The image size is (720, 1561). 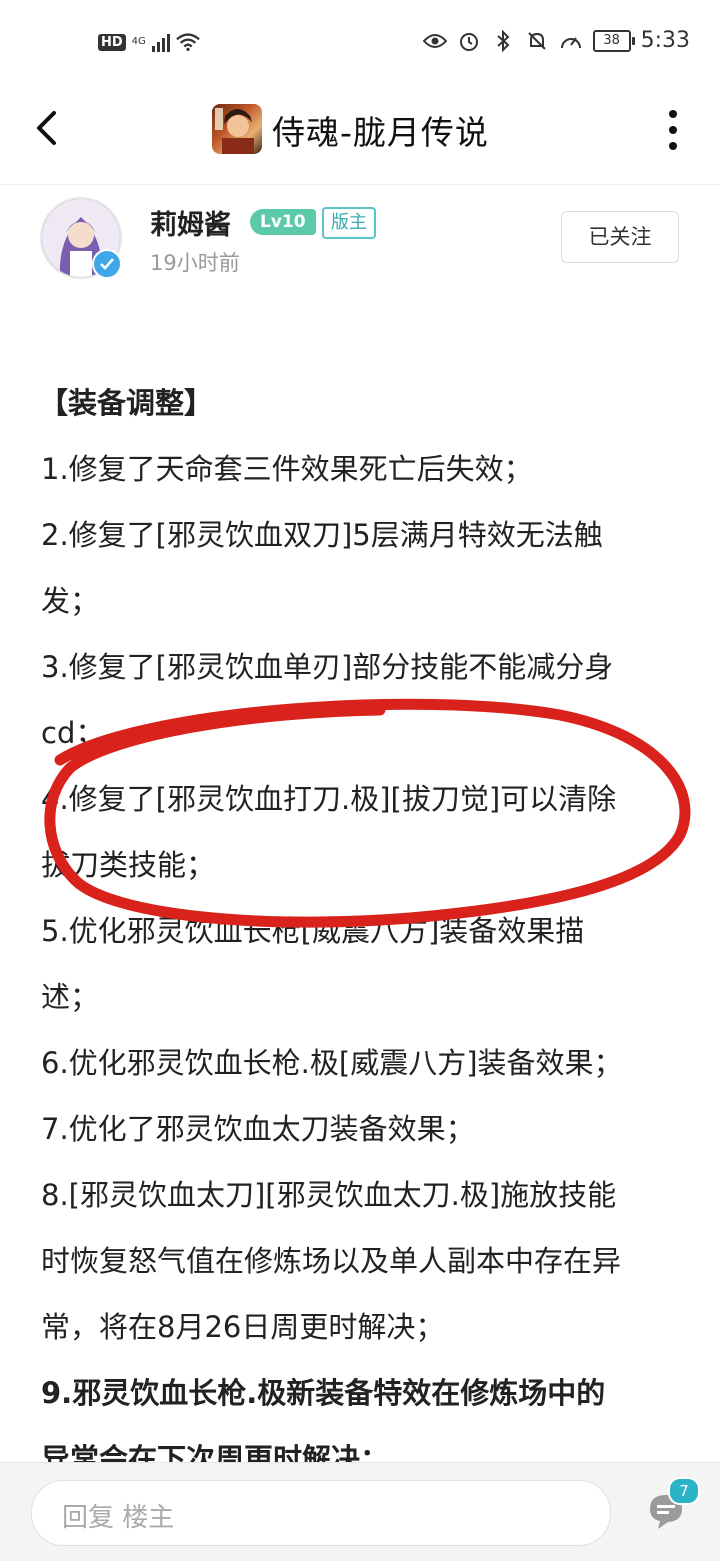 I want to click on content-line: 1.修复了天命套三件效果死亡后失效；, so click(x=287, y=469).